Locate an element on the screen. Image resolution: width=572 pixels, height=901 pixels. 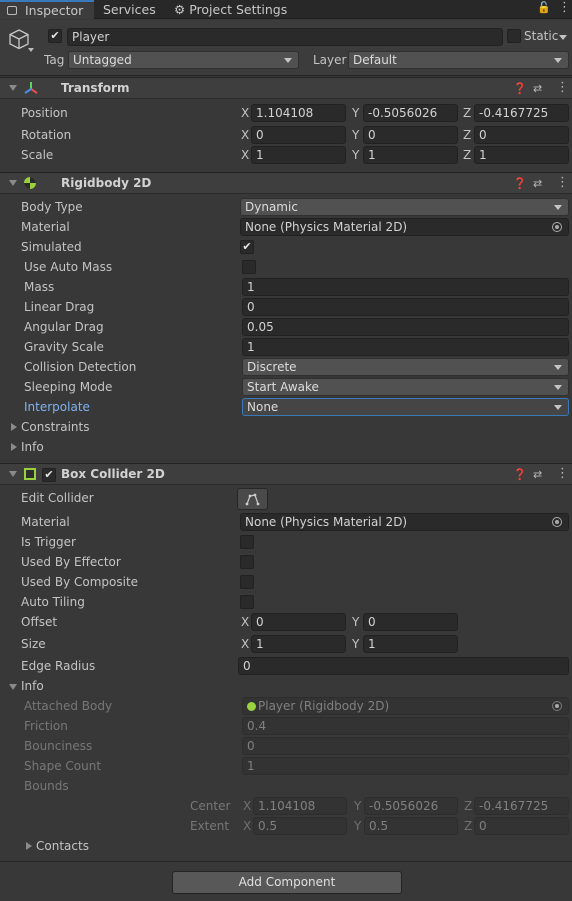
edge-radius-field: 0 is located at coordinates (403, 666).